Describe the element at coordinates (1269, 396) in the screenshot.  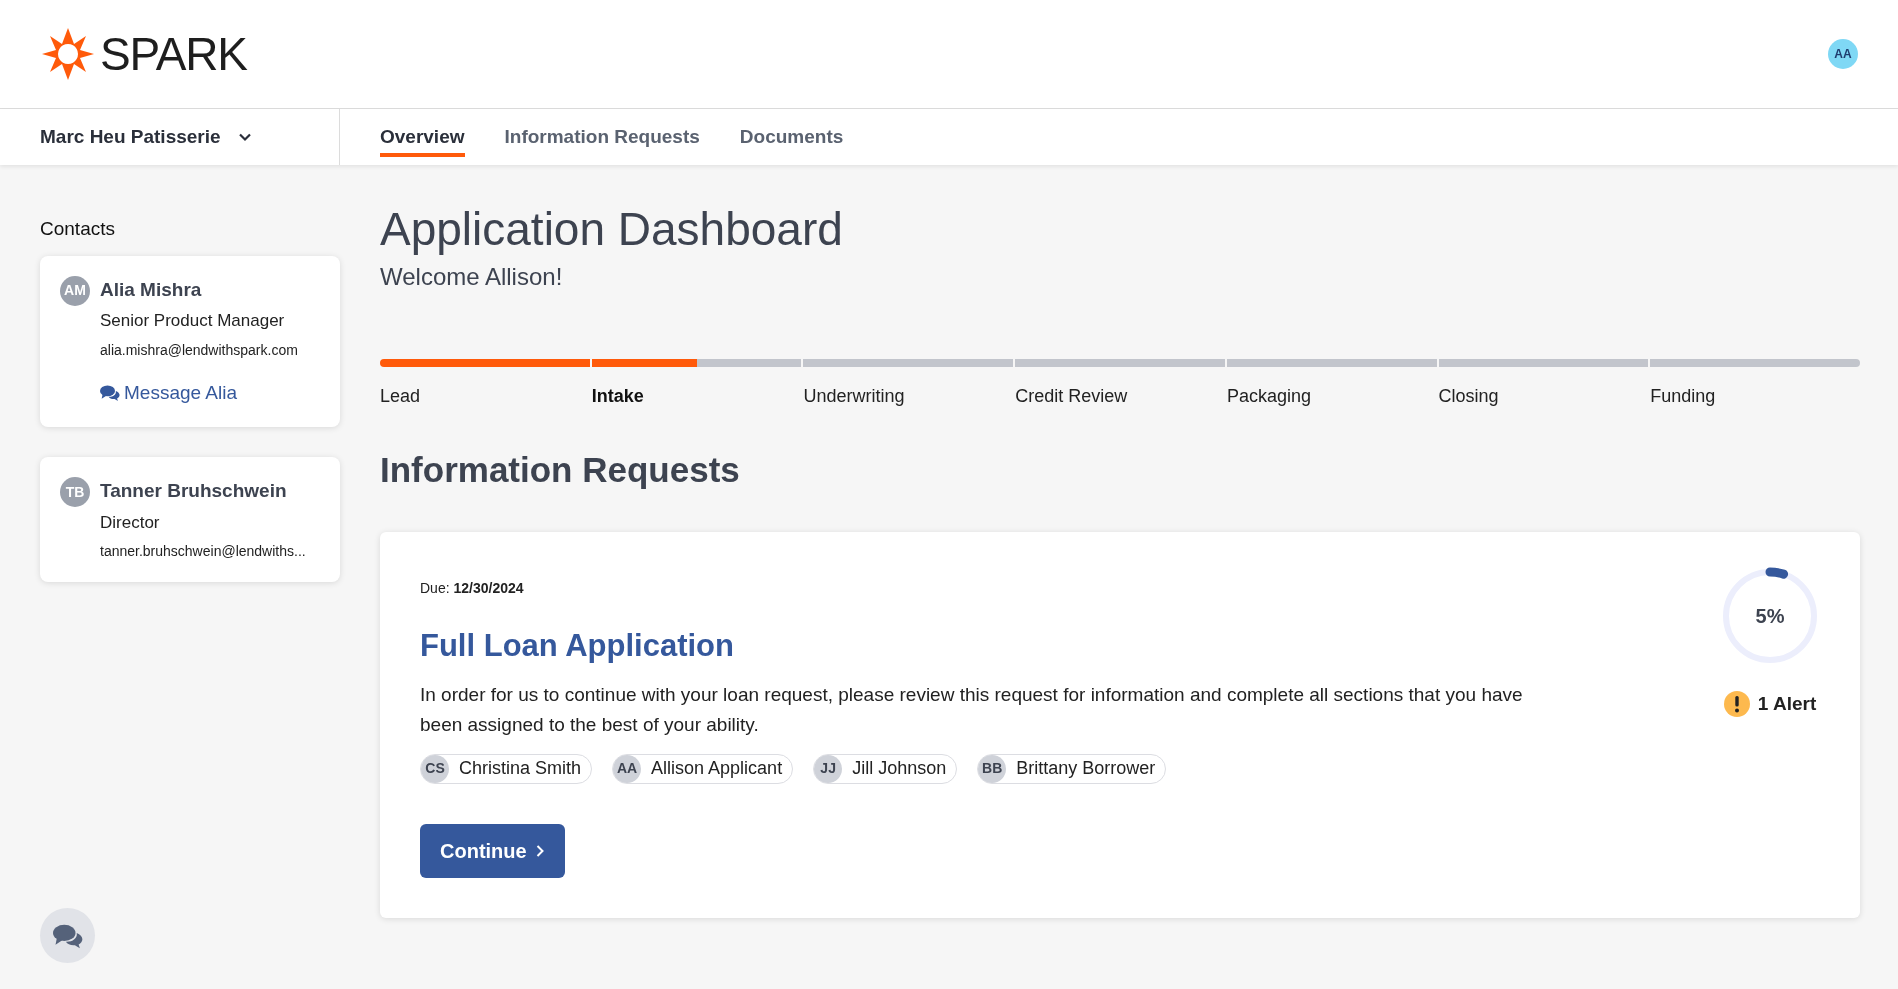
I see `stage-label: Packaging` at that location.